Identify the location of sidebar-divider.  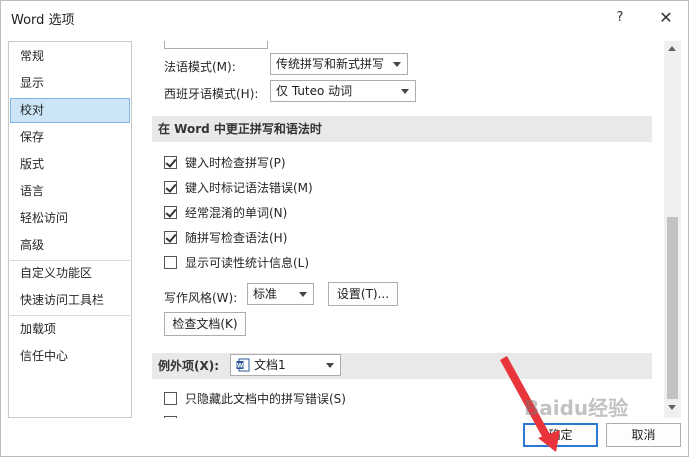
(70, 315).